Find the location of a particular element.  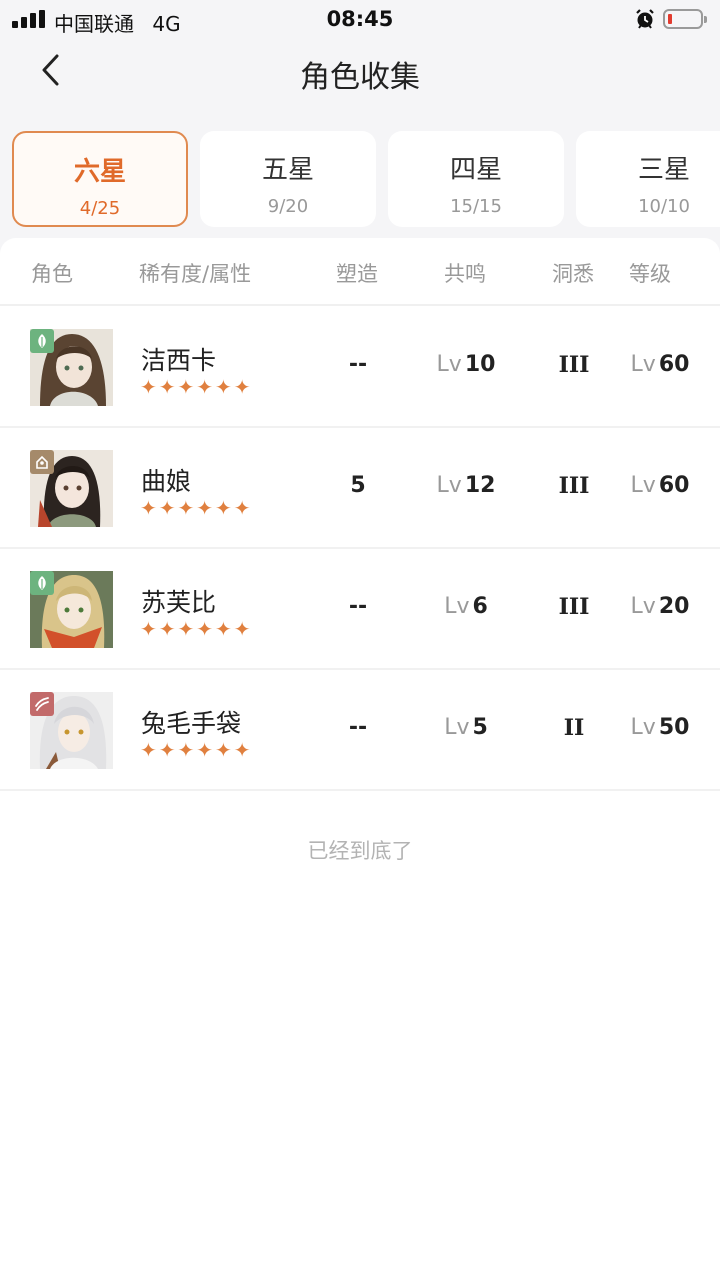

page-title: 角色收集 is located at coordinates (360, 77).